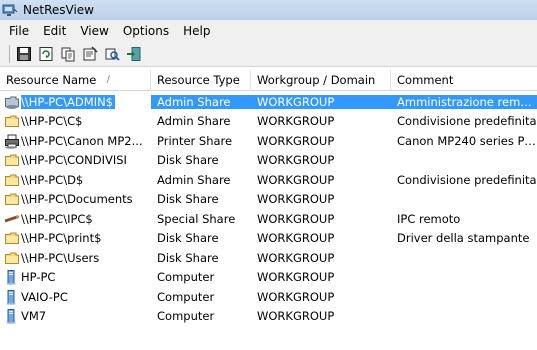  What do you see at coordinates (321, 80) in the screenshot?
I see `column-workgroup: Workgroup / Domain` at bounding box center [321, 80].